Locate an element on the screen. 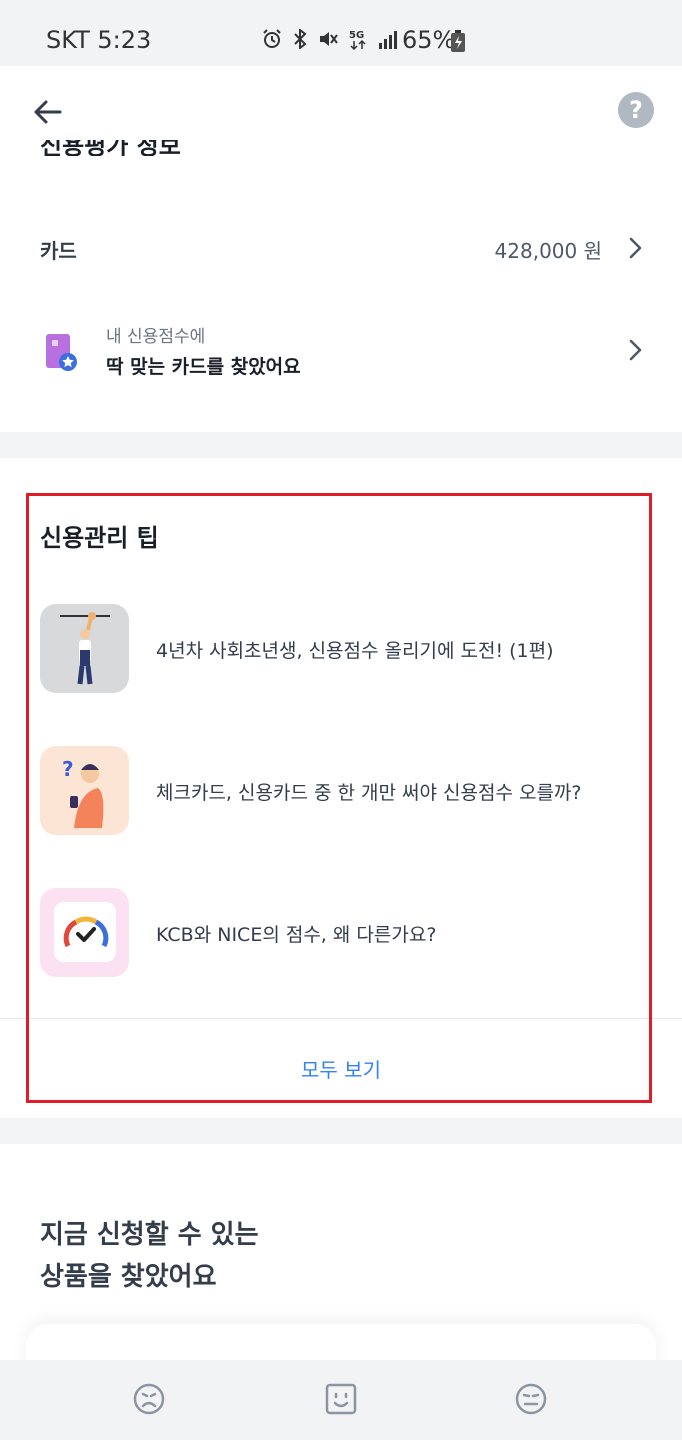 This screenshot has width=682, height=1440. tip-title: 4년차 사회초년생, 신용점수 올리기에 도전! (1편) is located at coordinates (355, 651).